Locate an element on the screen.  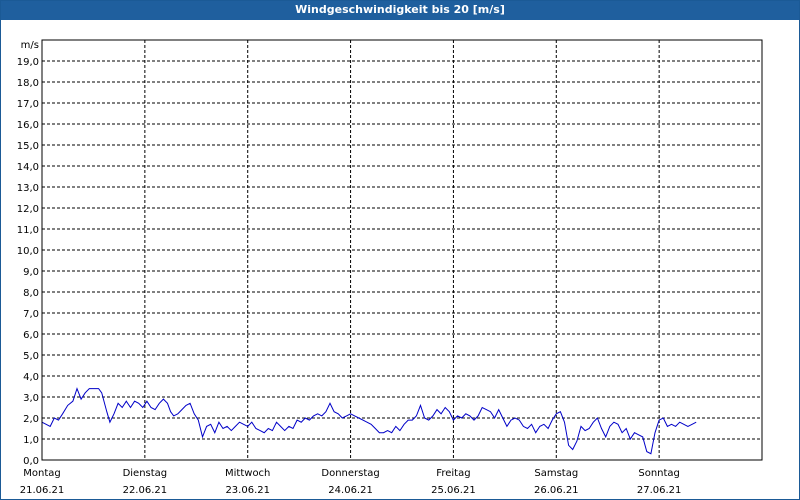
y-tick-label: 14,0 is located at coordinates (28, 167).